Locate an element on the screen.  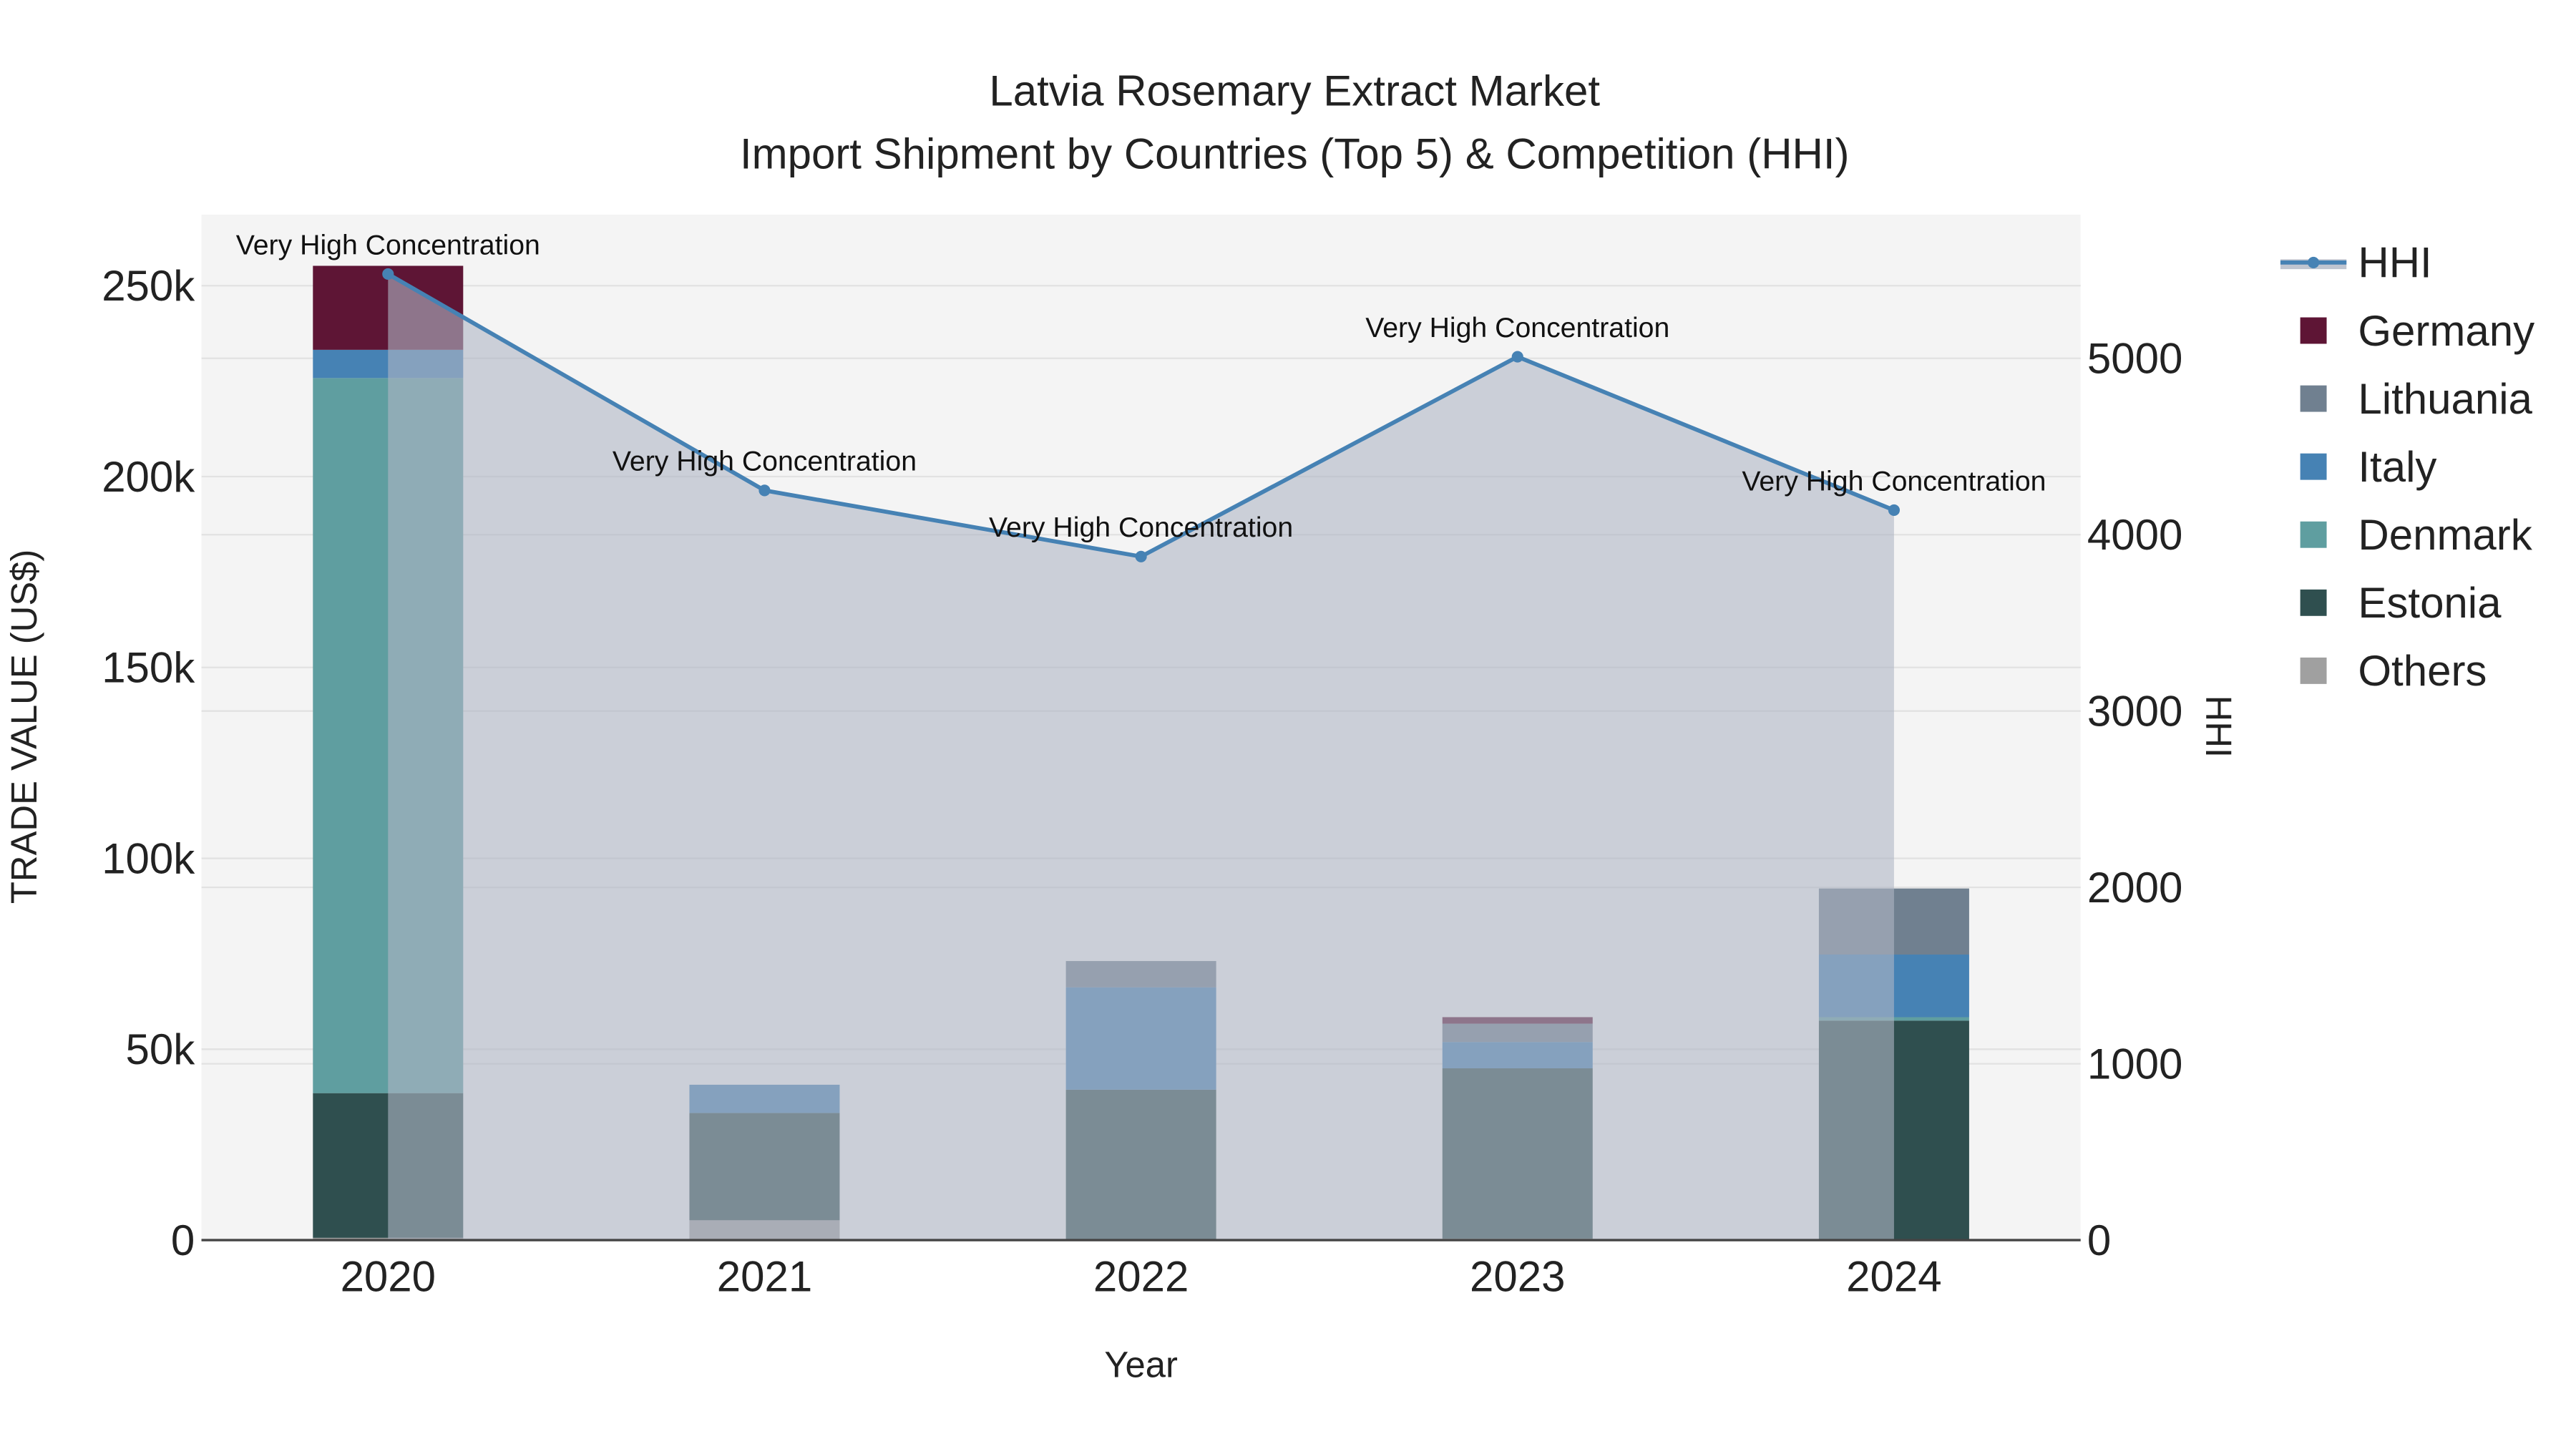
y2-axis-label: HHI is located at coordinates (2218, 727).